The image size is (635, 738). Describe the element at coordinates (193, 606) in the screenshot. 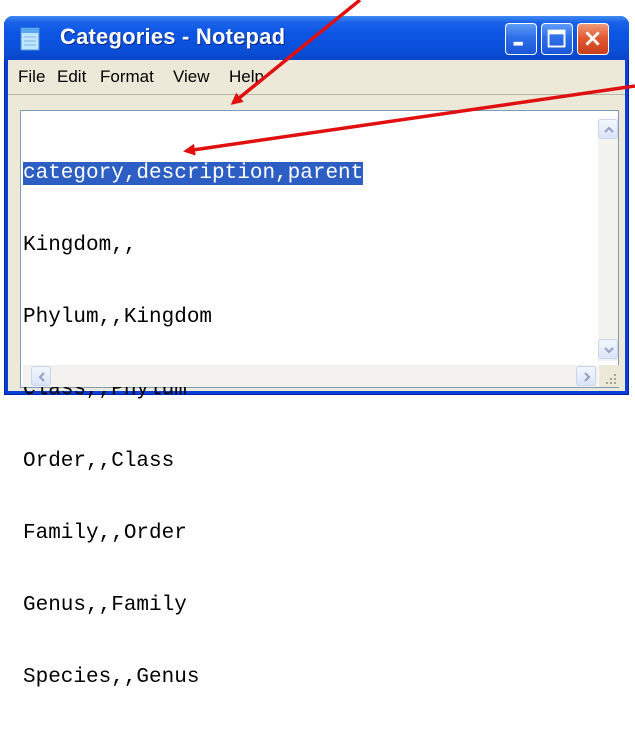

I see `text-line: Genus,,Family` at that location.